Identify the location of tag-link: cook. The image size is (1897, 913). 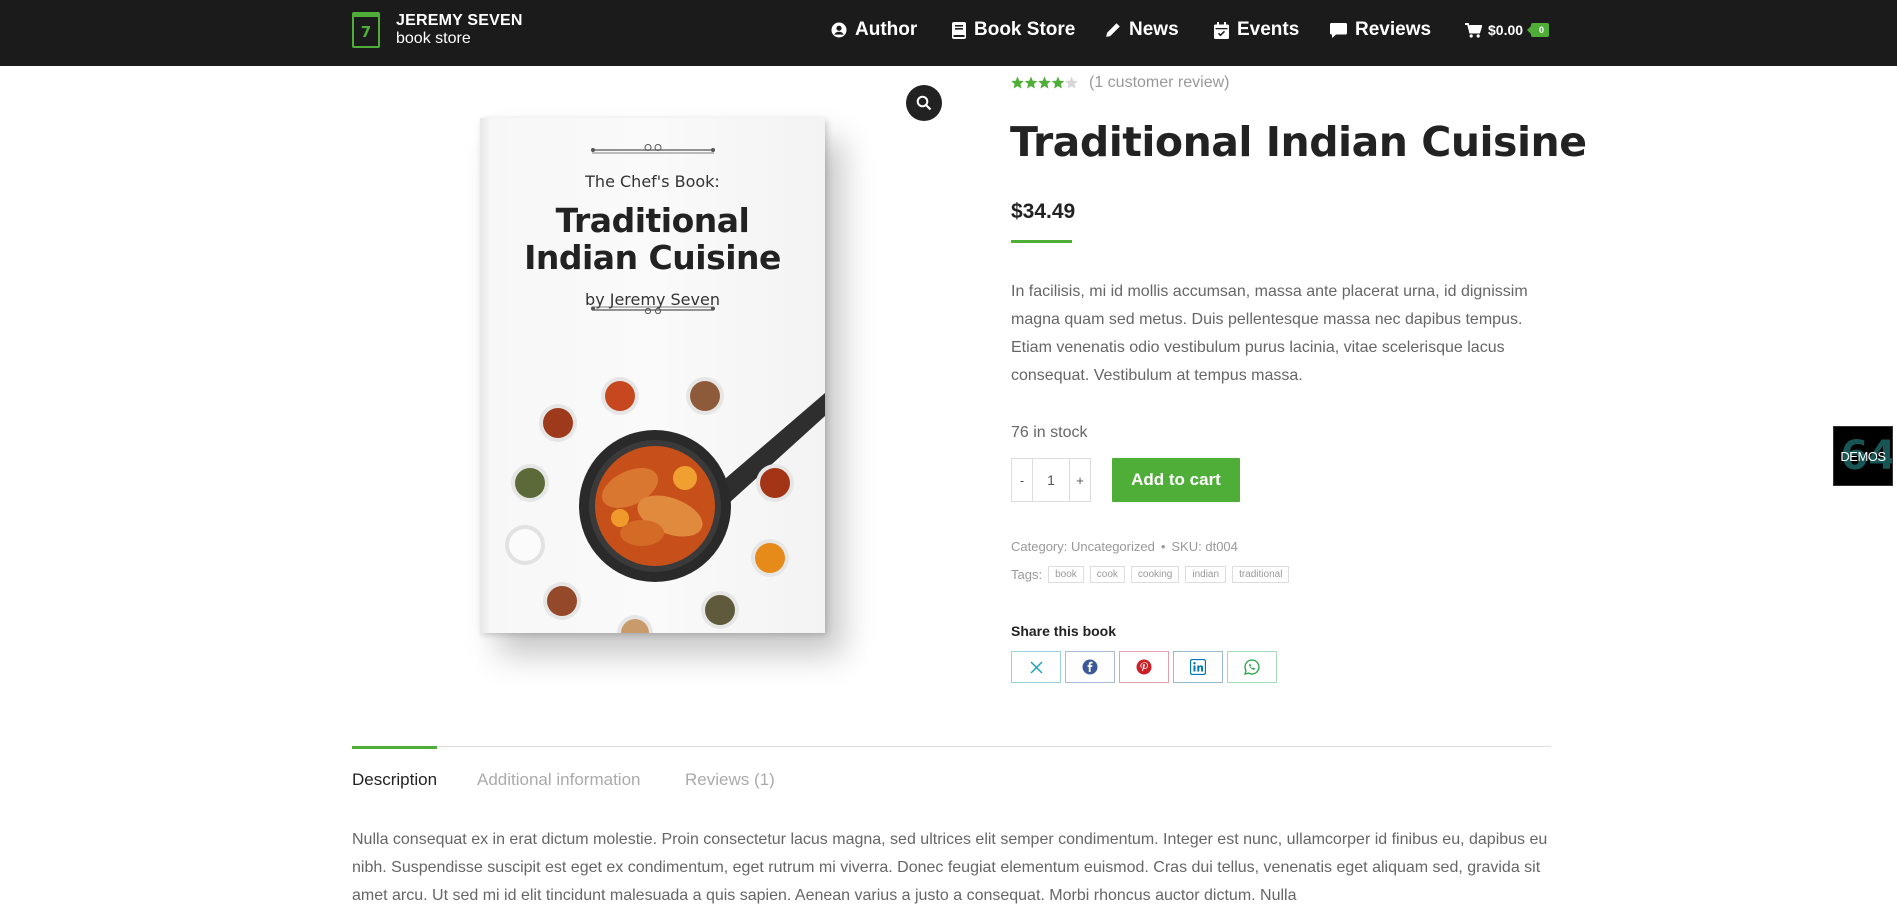
(1107, 574).